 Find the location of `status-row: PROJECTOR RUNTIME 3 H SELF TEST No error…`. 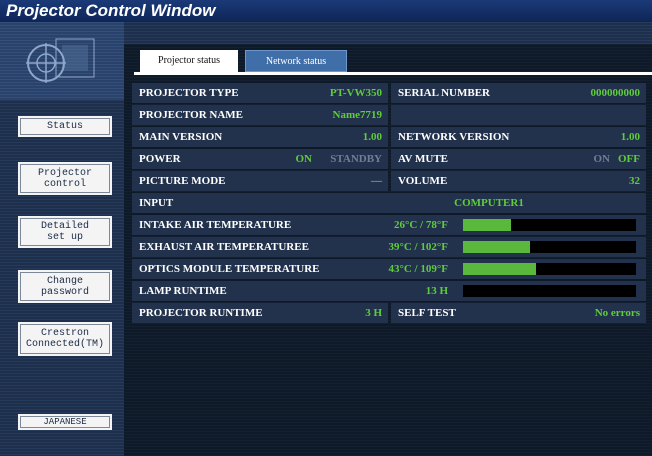

status-row: PROJECTOR RUNTIME 3 H SELF TEST No error… is located at coordinates (389, 313).